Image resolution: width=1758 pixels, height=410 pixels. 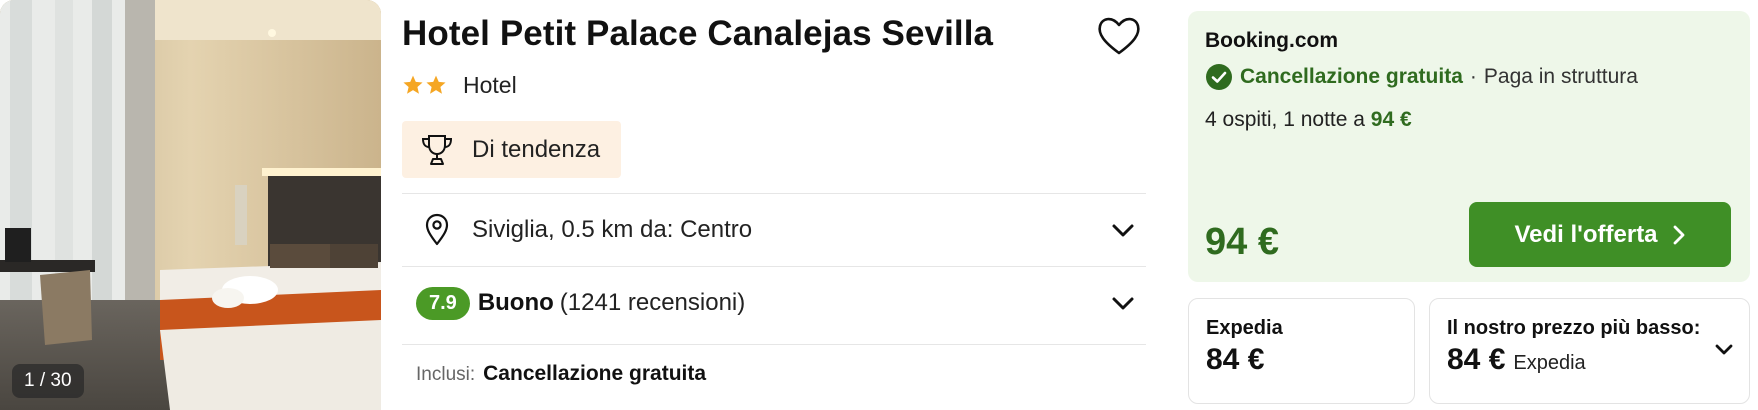 I want to click on hotel-type: Hotel, so click(x=490, y=84).